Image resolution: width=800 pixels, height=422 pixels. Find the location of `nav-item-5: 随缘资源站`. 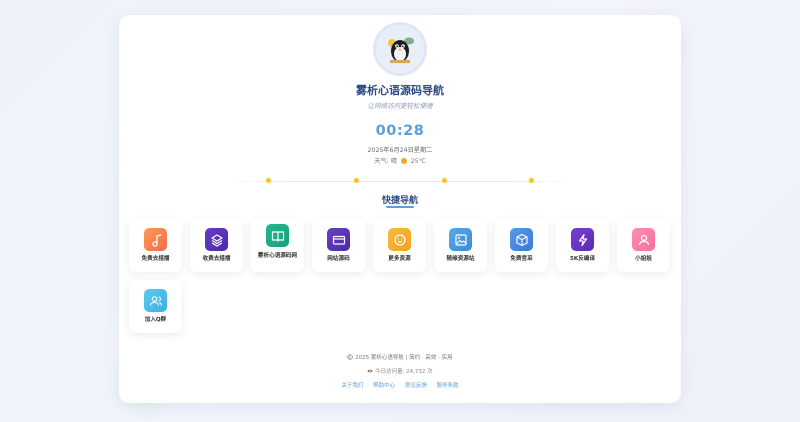

nav-item-5: 随缘资源站 is located at coordinates (460, 245).